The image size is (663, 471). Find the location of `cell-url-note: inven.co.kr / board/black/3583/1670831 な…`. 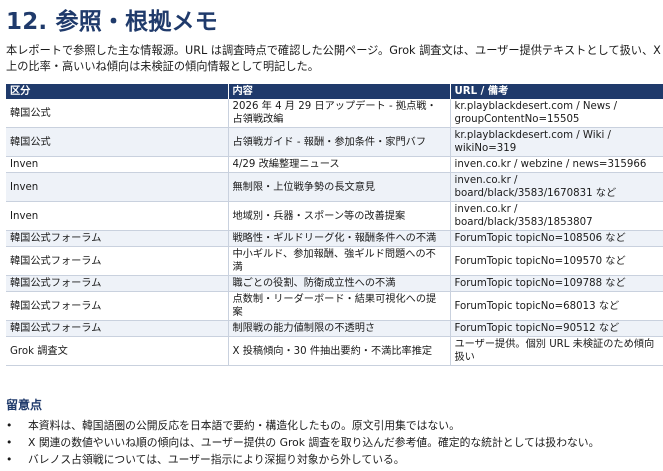

cell-url-note: inven.co.kr / board/black/3583/1670831 な… is located at coordinates (556, 187).